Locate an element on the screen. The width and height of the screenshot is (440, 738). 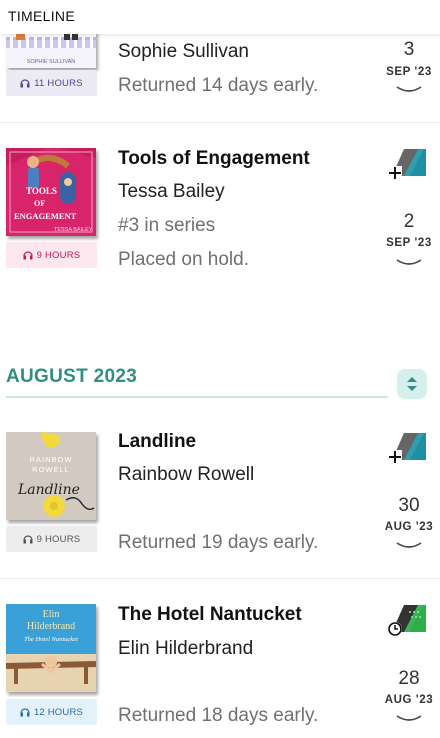
timeline-header: TIMELINE is located at coordinates (220, 17).